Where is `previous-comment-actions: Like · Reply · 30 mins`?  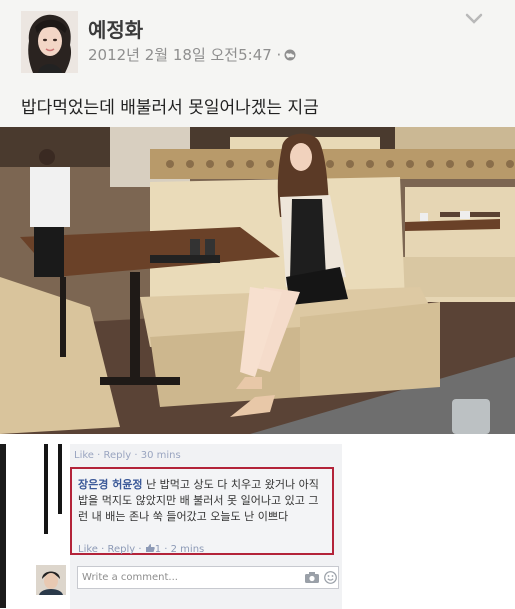 previous-comment-actions: Like · Reply · 30 mins is located at coordinates (127, 455).